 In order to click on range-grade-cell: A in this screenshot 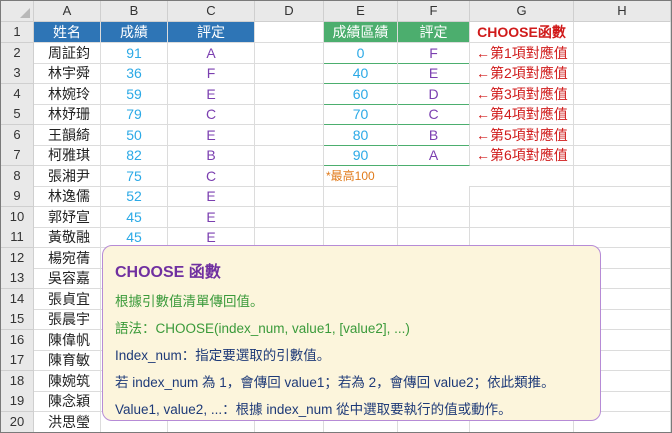, I will do `click(434, 155)`.